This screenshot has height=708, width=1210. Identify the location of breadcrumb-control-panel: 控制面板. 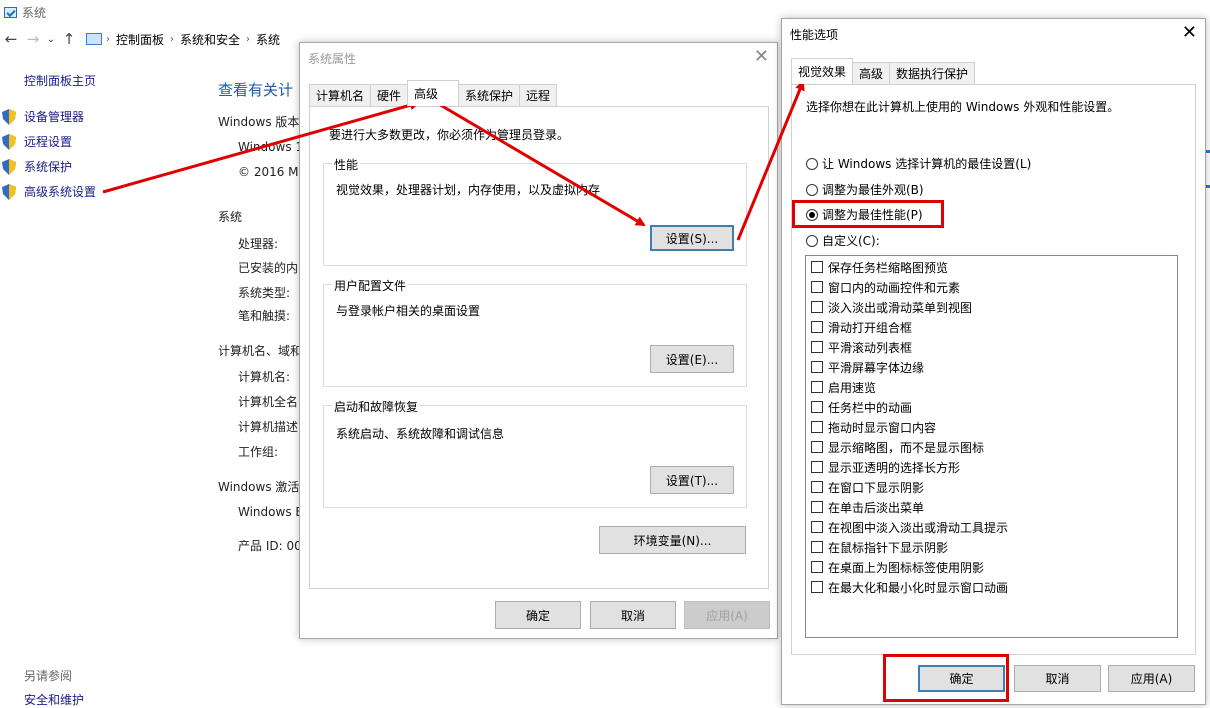
(140, 39).